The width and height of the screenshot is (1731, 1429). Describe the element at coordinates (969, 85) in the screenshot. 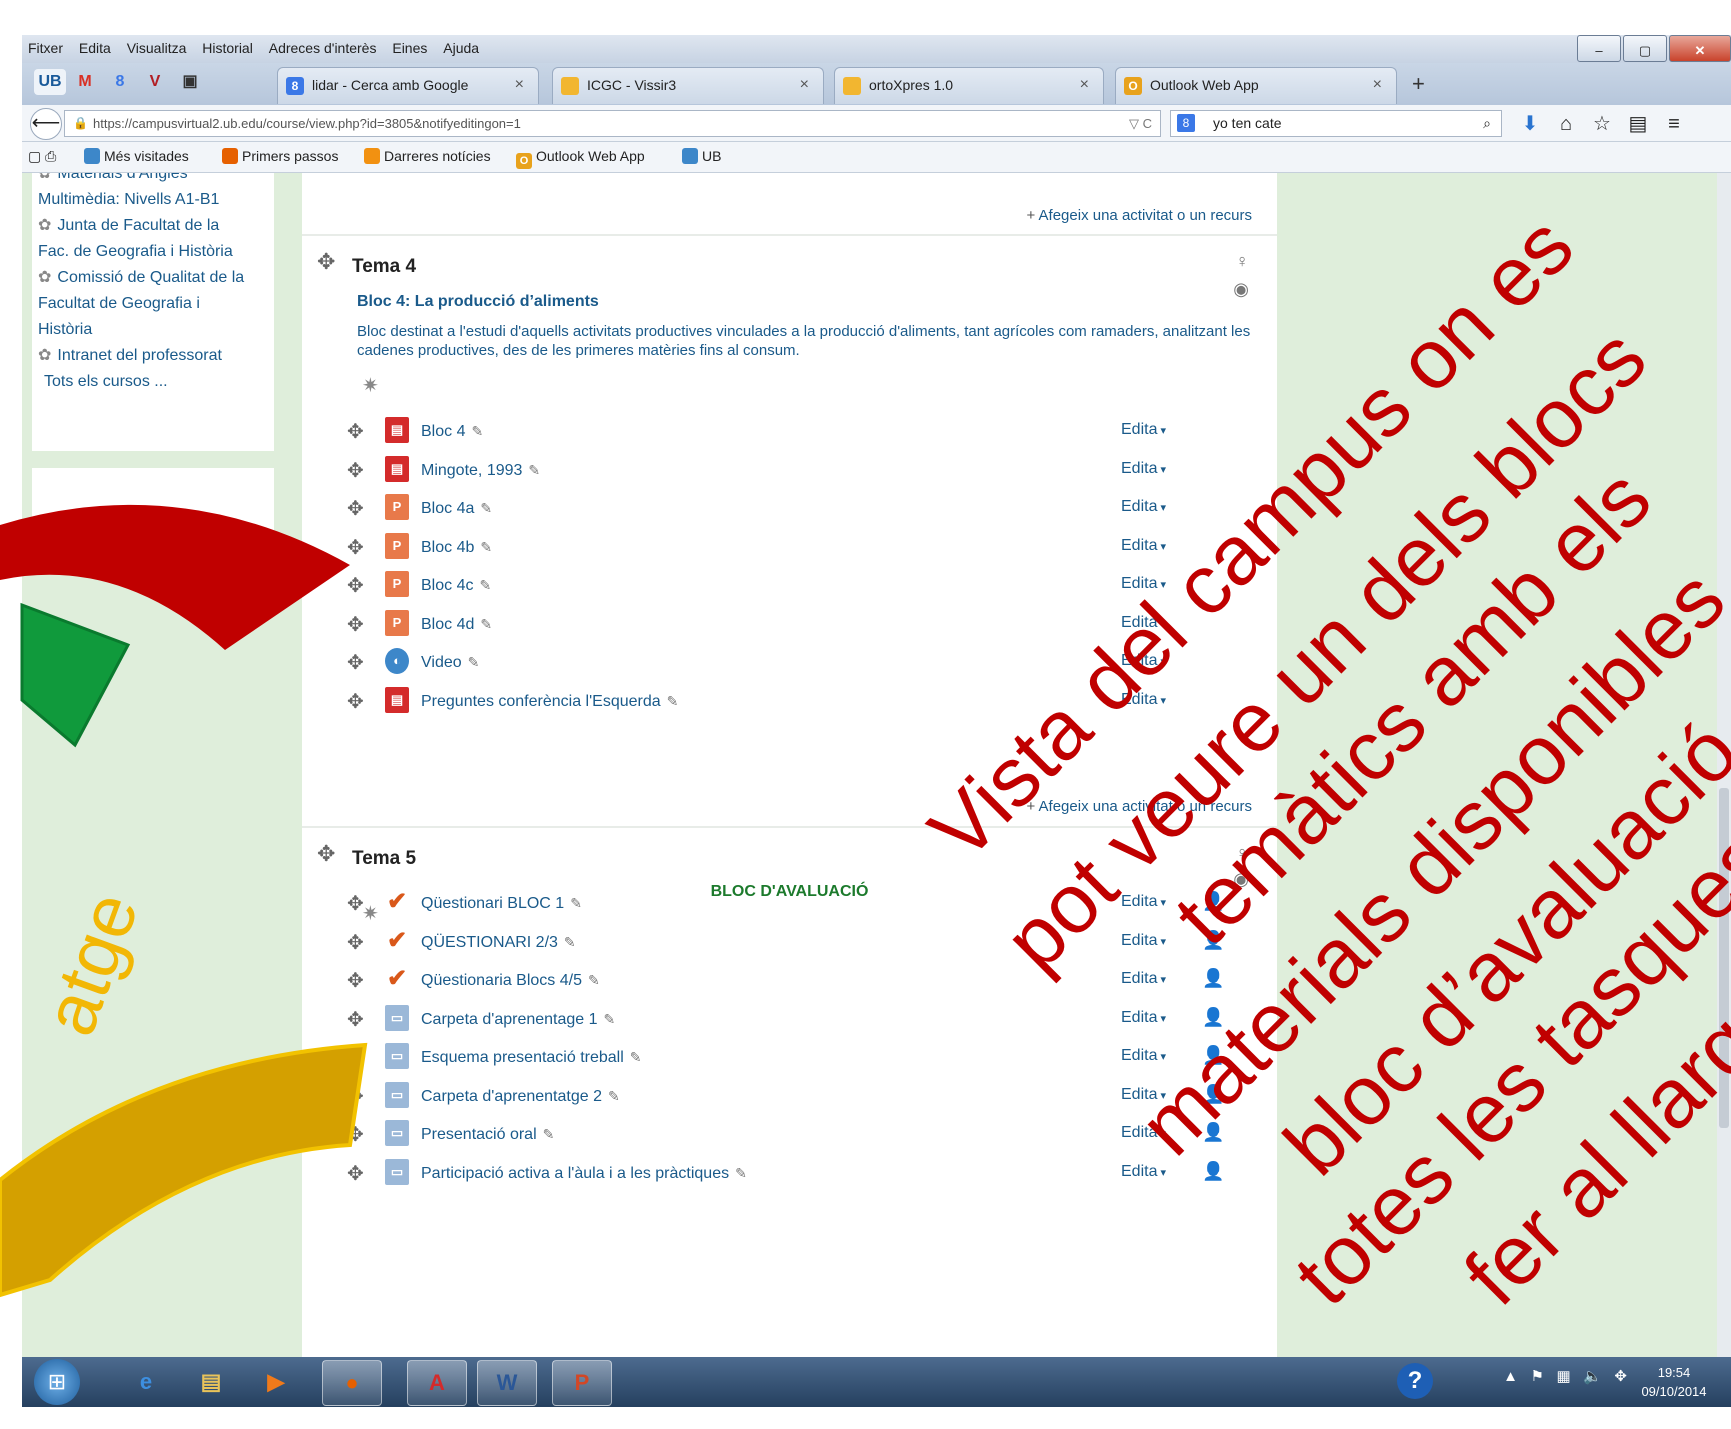

I see `tab-ortoxpres: ortoXpres 1.0 ×` at that location.